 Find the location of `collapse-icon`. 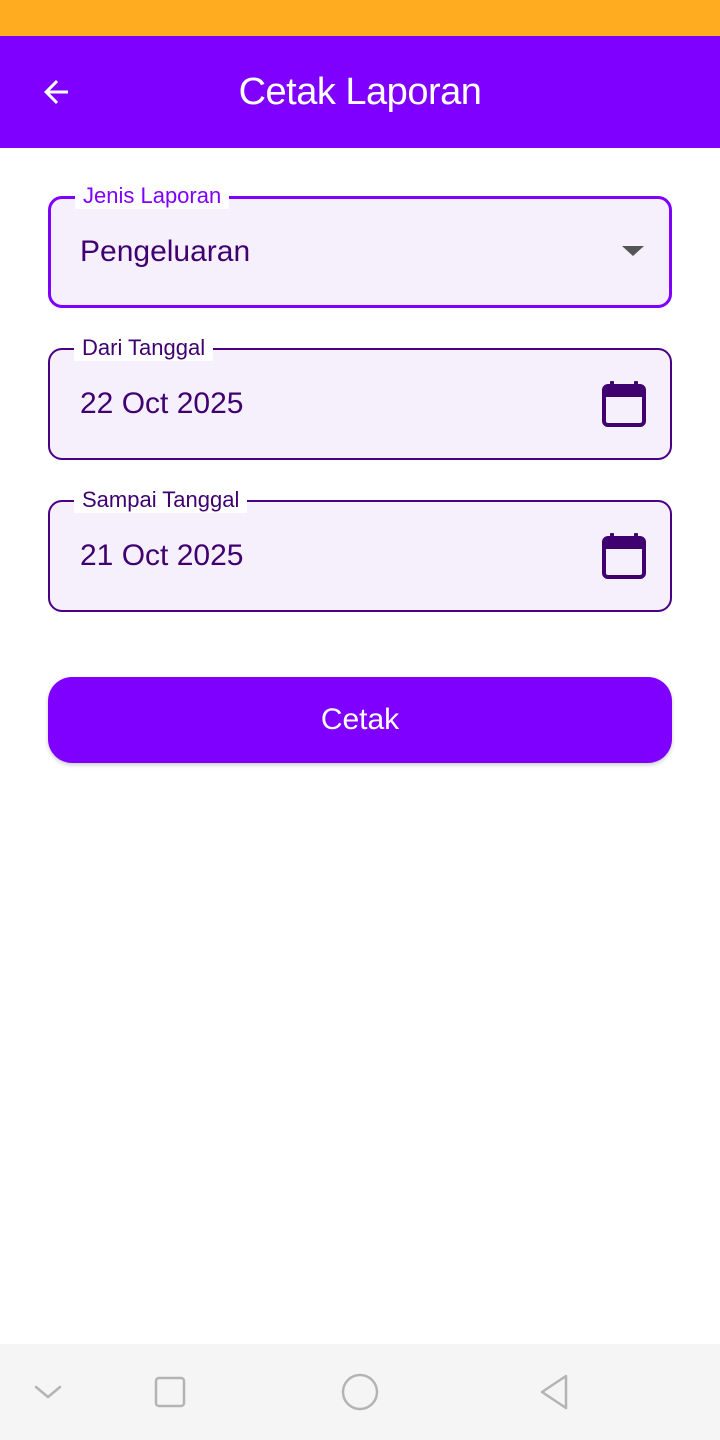

collapse-icon is located at coordinates (48, 1392).